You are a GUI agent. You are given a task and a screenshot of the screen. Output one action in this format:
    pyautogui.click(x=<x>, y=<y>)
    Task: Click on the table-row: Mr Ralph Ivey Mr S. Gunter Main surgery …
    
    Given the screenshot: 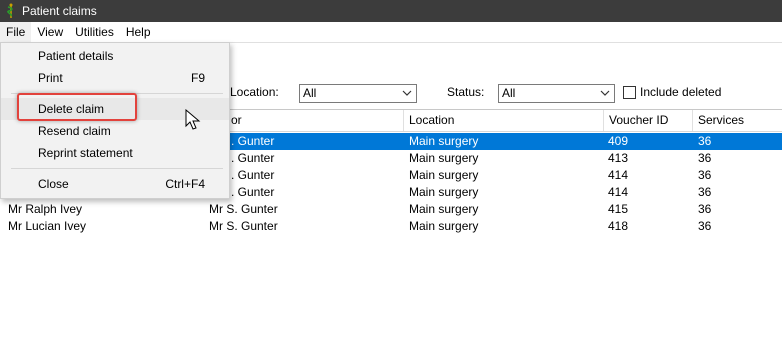 What is the action you would take?
    pyautogui.click(x=391, y=209)
    